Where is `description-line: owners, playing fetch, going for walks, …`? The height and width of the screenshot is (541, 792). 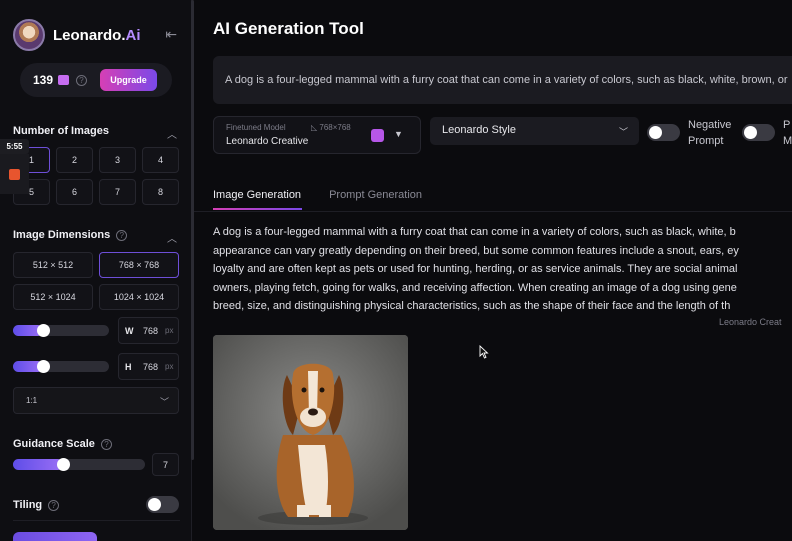 description-line: owners, playing fetch, going for walks, … is located at coordinates (475, 287).